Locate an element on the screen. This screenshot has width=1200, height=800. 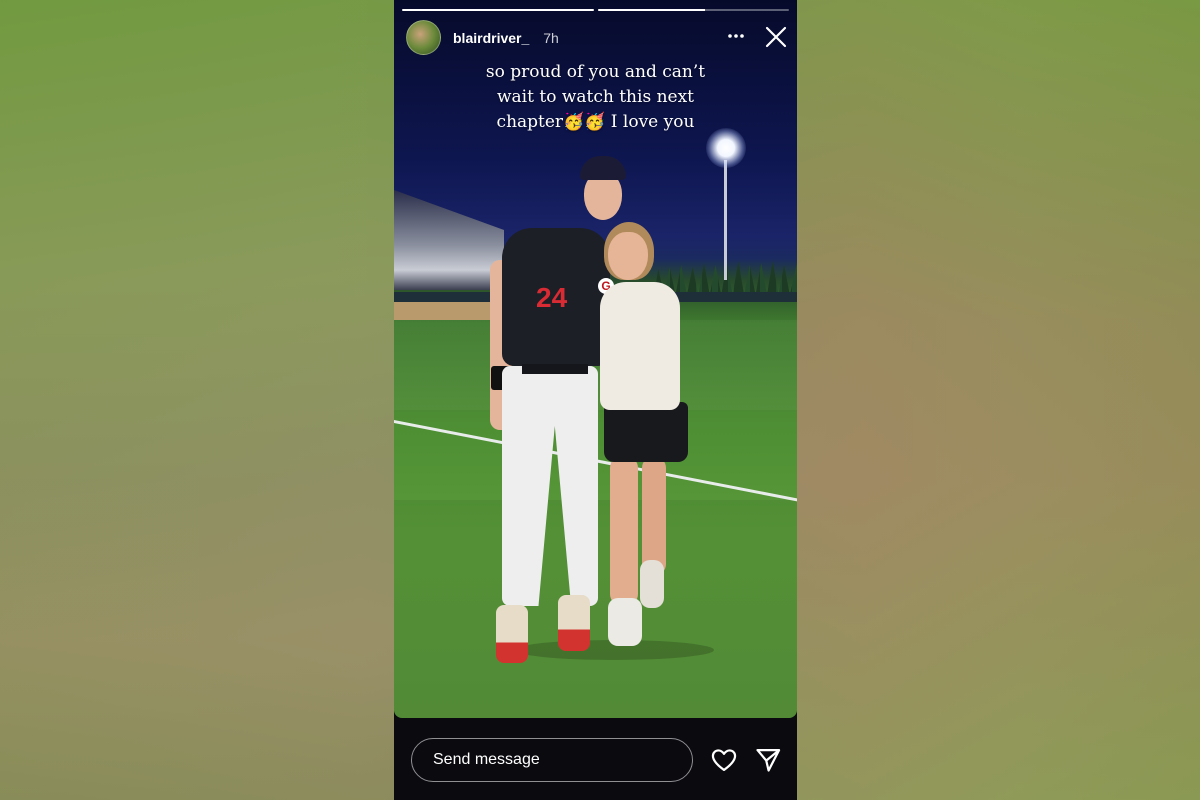
player-belt is located at coordinates (555, 369).